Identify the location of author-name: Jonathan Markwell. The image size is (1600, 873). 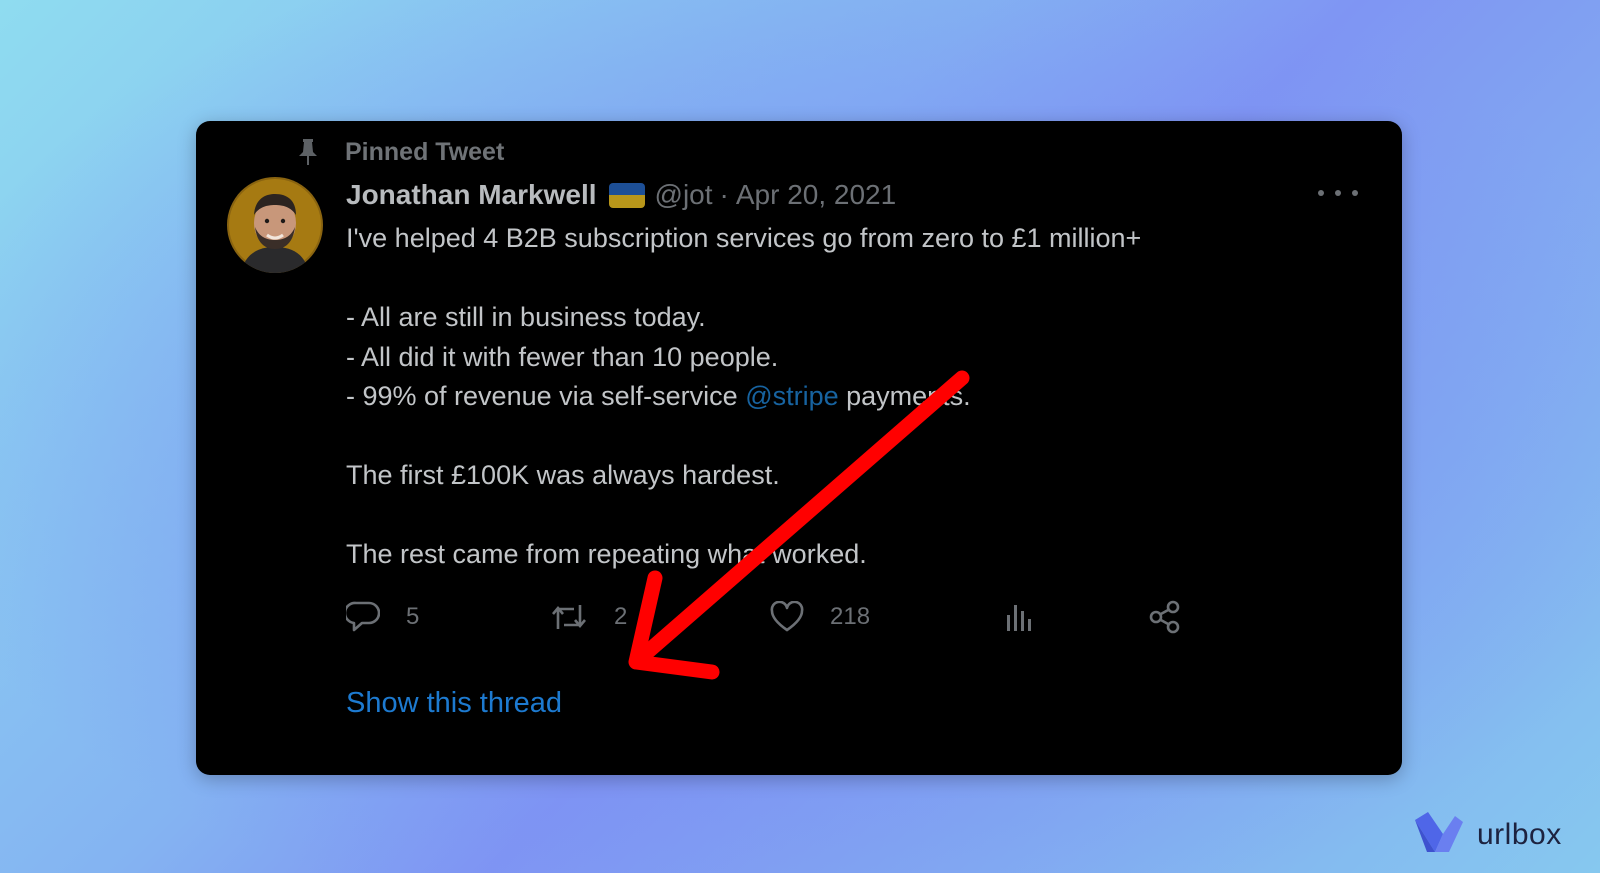
(471, 195).